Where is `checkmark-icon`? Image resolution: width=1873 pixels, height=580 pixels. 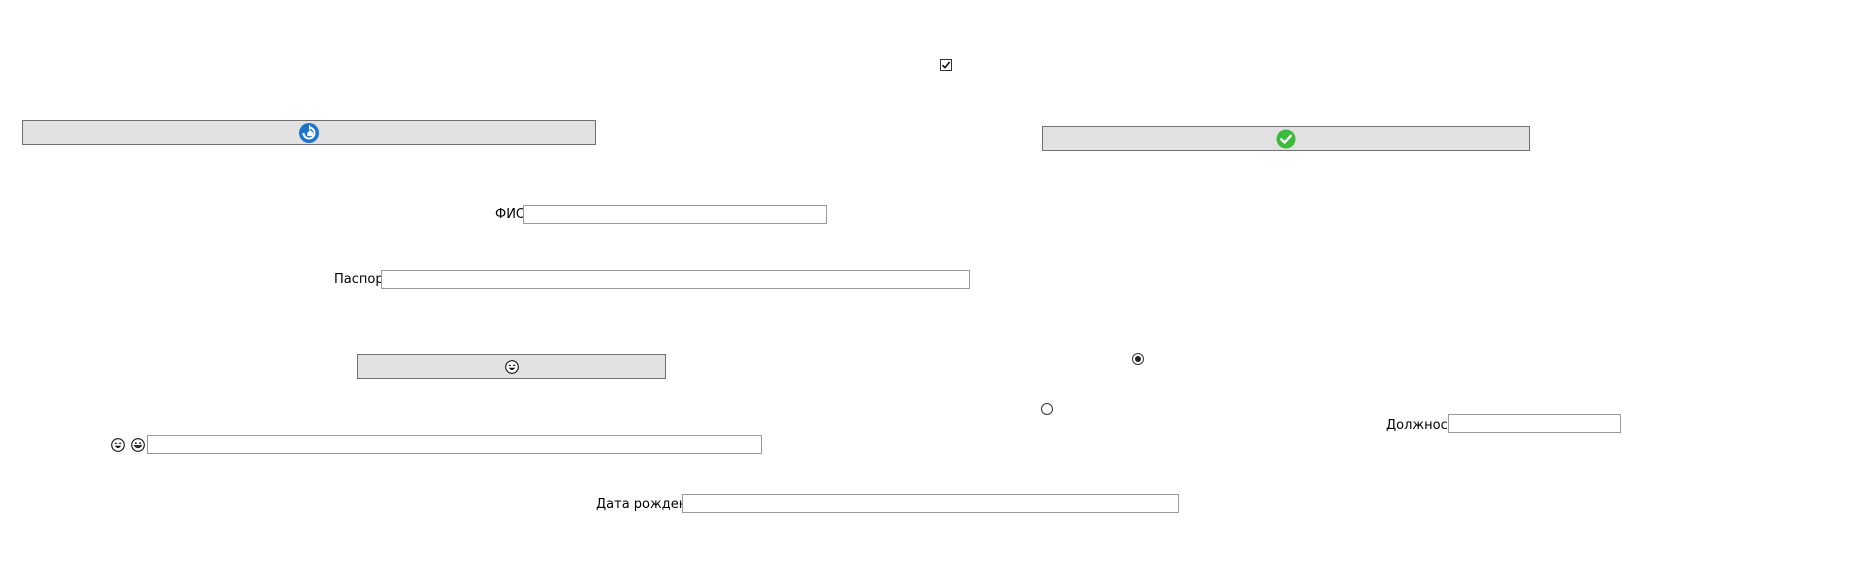
checkmark-icon is located at coordinates (946, 65).